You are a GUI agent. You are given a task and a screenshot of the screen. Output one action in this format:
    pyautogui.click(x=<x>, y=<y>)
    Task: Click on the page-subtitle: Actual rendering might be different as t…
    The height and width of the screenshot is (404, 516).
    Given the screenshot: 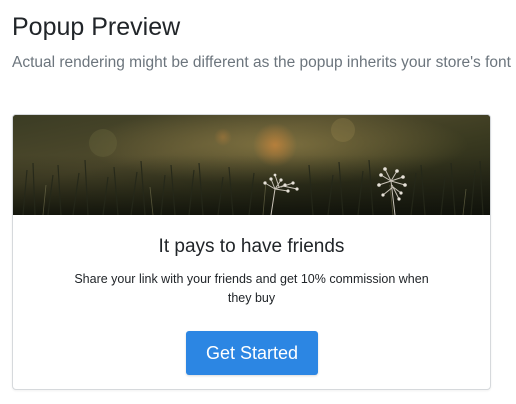 What is the action you would take?
    pyautogui.click(x=261, y=62)
    